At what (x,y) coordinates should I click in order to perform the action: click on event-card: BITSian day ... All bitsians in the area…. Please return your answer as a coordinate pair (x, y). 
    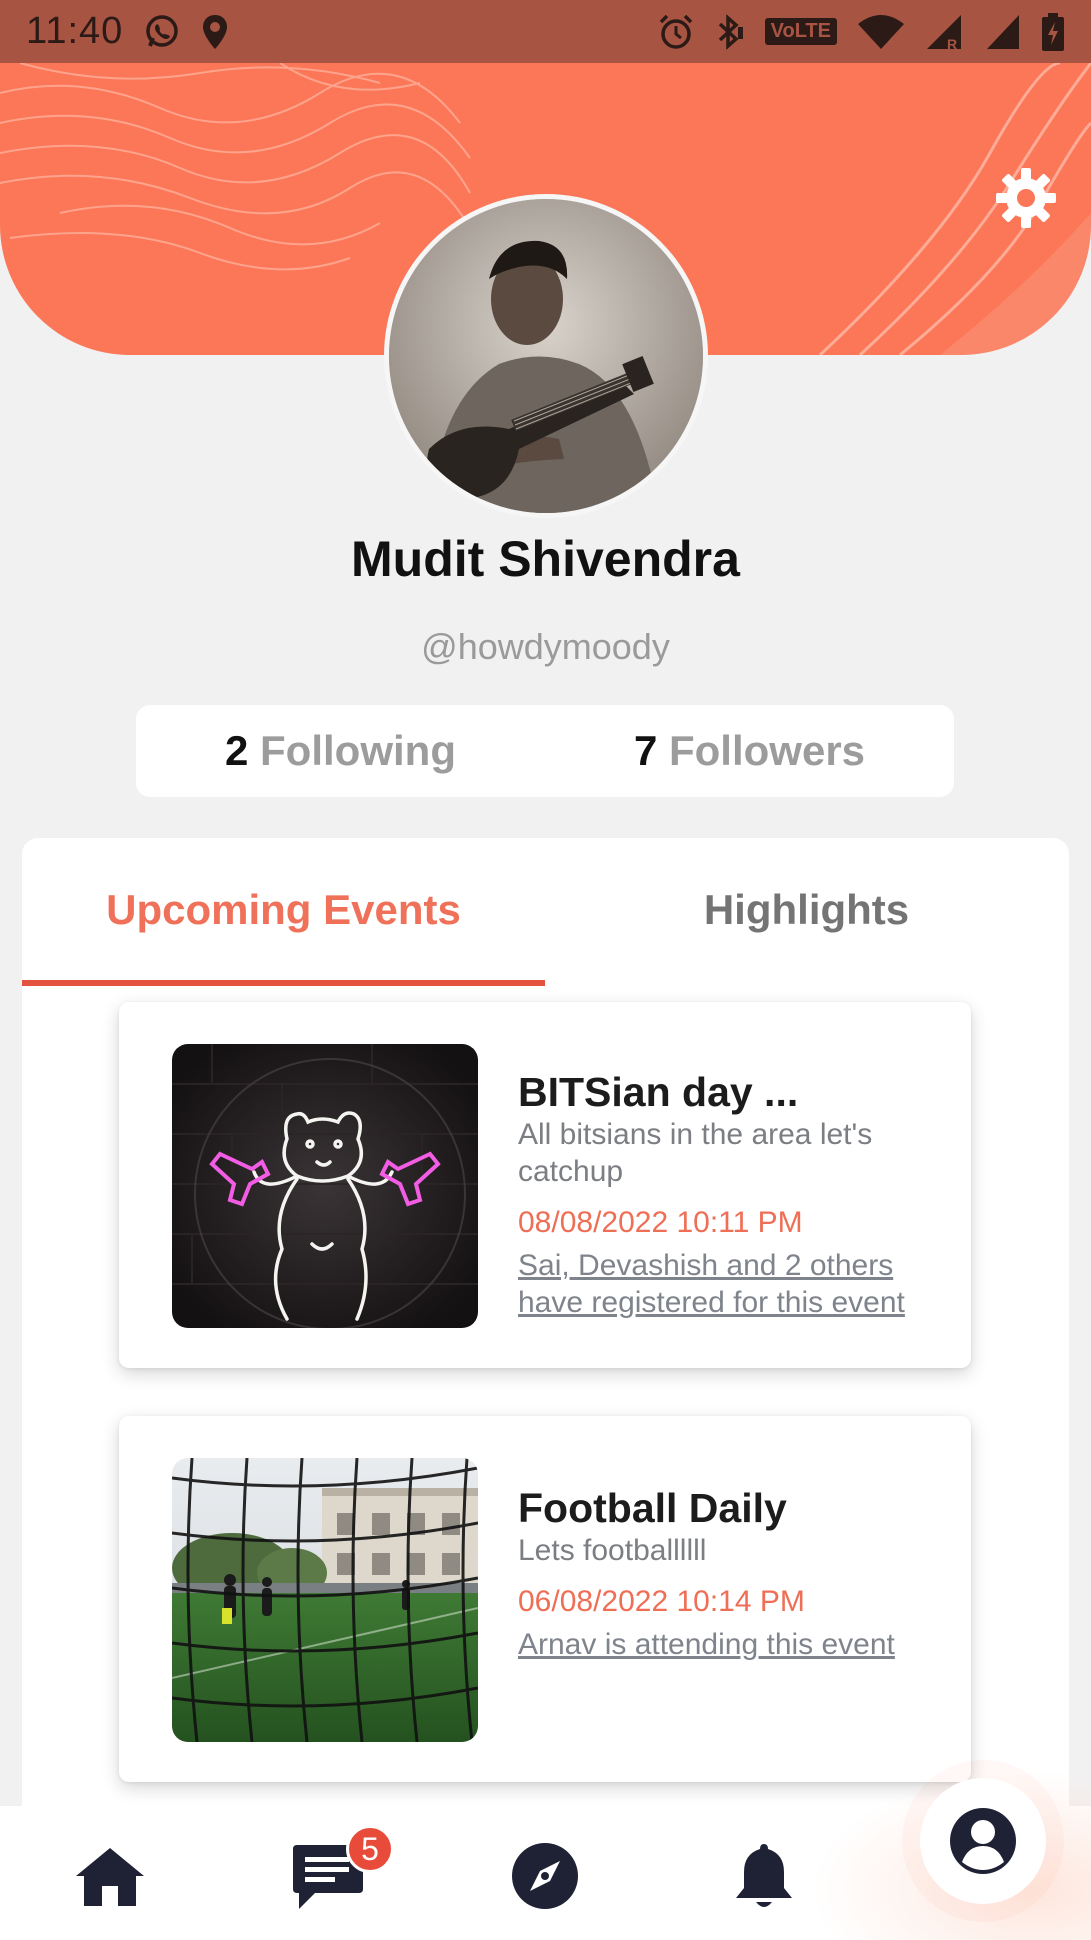
    Looking at the image, I should click on (545, 1185).